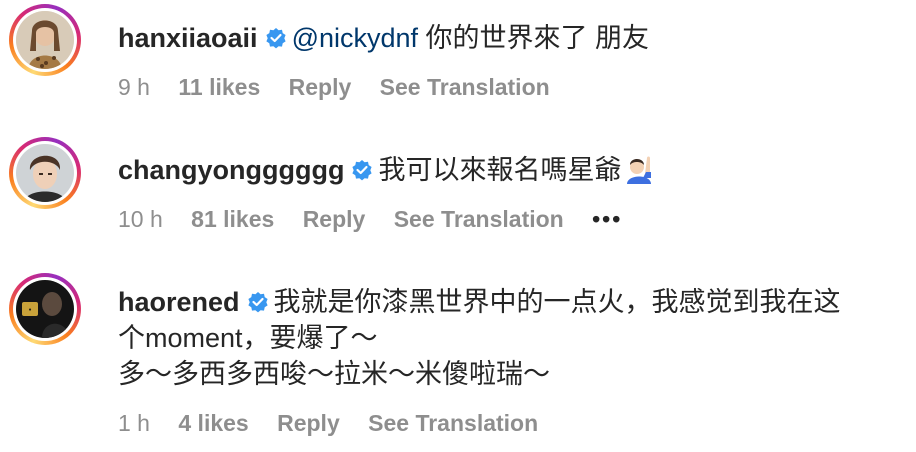 This screenshot has height=452, width=916. I want to click on likes-count: 81 likes, so click(232, 219).